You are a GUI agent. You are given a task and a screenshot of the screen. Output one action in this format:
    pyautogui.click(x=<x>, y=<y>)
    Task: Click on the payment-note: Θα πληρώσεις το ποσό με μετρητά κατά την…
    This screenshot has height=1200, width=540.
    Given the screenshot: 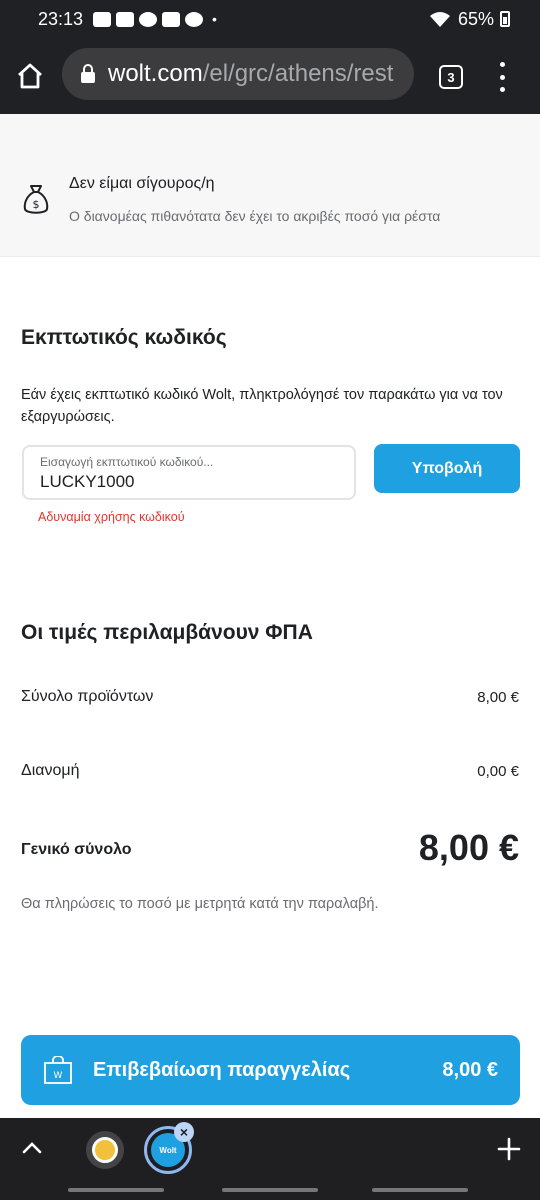 What is the action you would take?
    pyautogui.click(x=200, y=904)
    